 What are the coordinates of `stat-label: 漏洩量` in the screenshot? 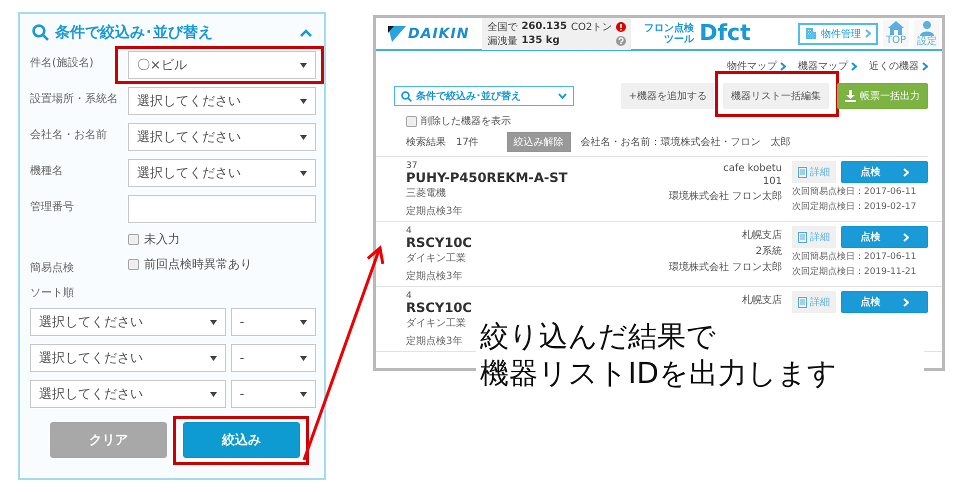 It's located at (502, 41).